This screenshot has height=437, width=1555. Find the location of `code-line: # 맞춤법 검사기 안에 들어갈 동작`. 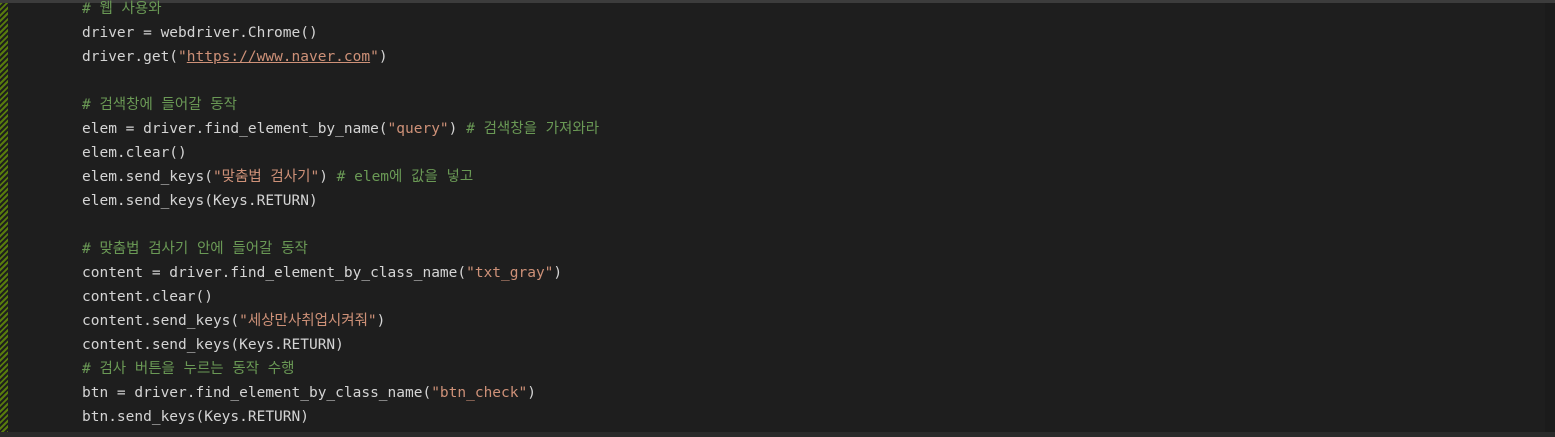

code-line: # 맞춤법 검사기 안에 들어갈 동작 is located at coordinates (340, 249).